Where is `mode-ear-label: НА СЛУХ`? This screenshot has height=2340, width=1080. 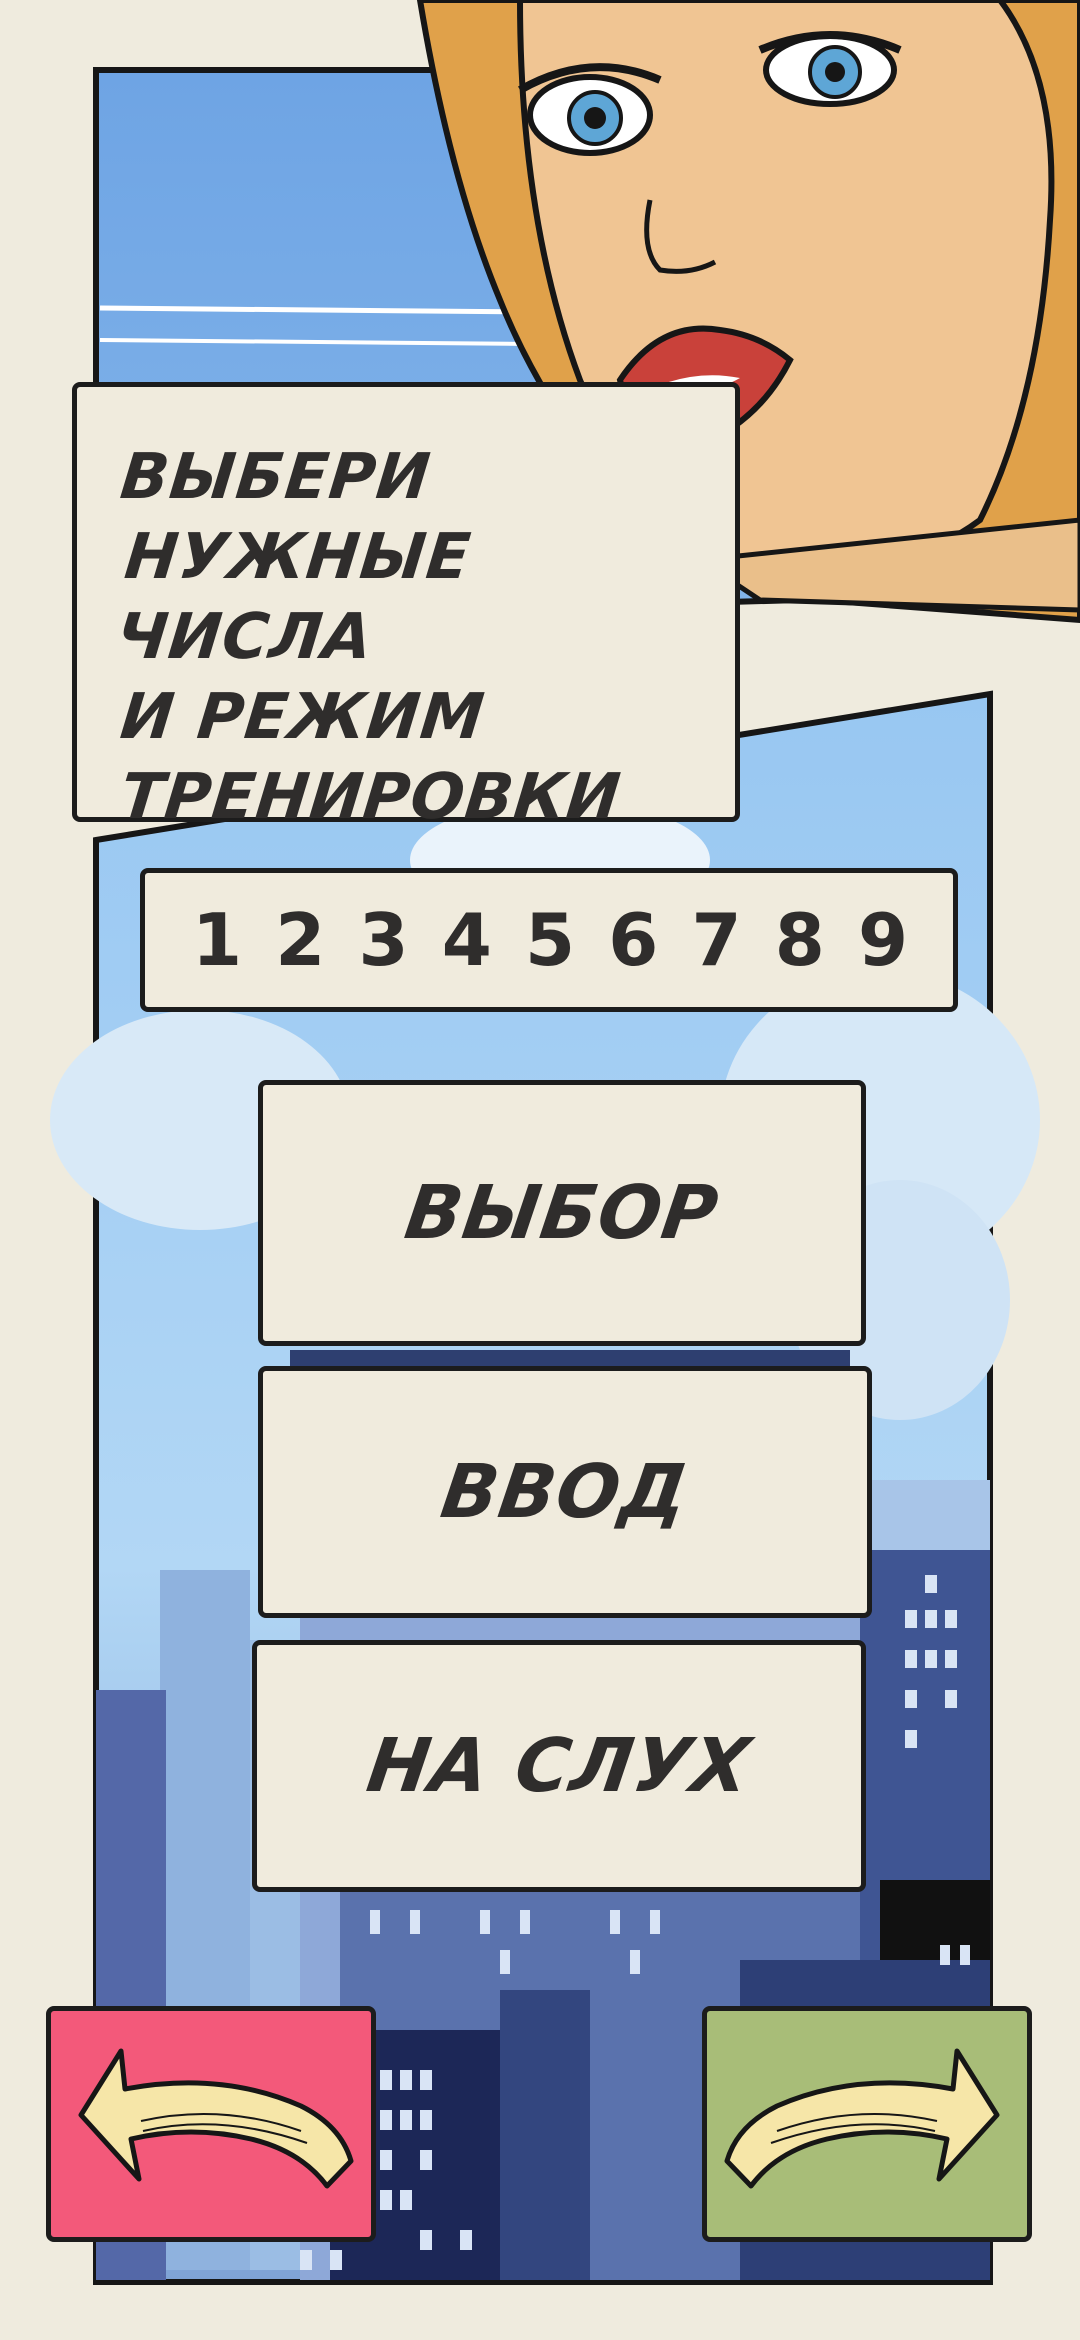
mode-ear-label: НА СЛУХ is located at coordinates (559, 1766).